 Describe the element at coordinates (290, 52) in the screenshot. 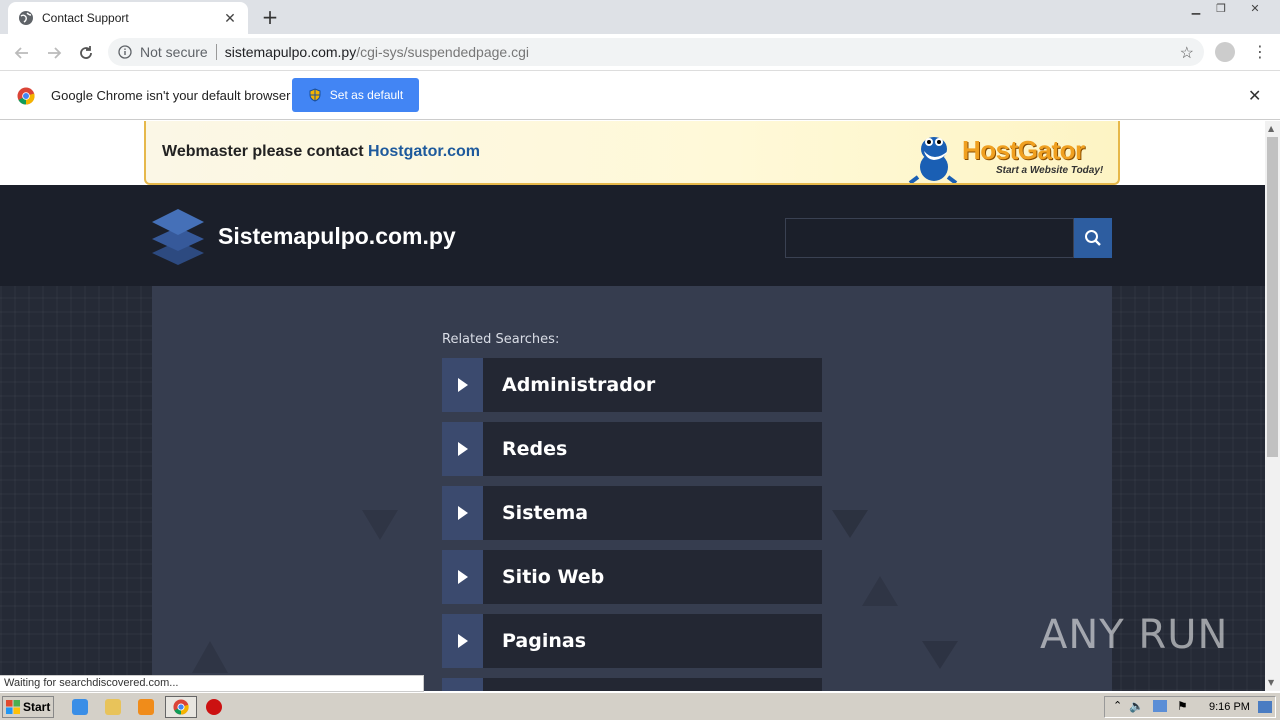

I see `url-host: sistemapulpo.com.py` at that location.